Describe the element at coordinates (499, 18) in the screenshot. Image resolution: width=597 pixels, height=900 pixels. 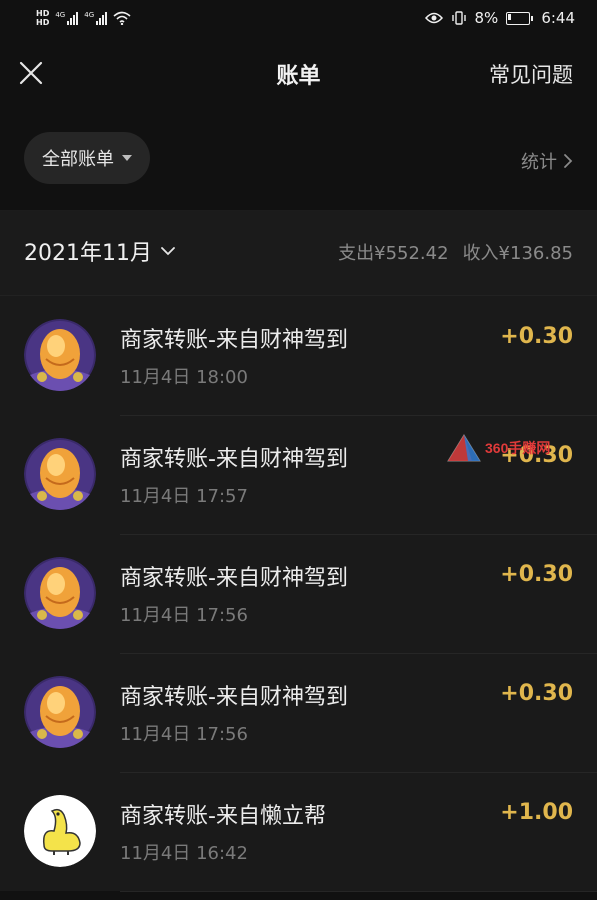
I see `status-right: 8% 6:44` at that location.